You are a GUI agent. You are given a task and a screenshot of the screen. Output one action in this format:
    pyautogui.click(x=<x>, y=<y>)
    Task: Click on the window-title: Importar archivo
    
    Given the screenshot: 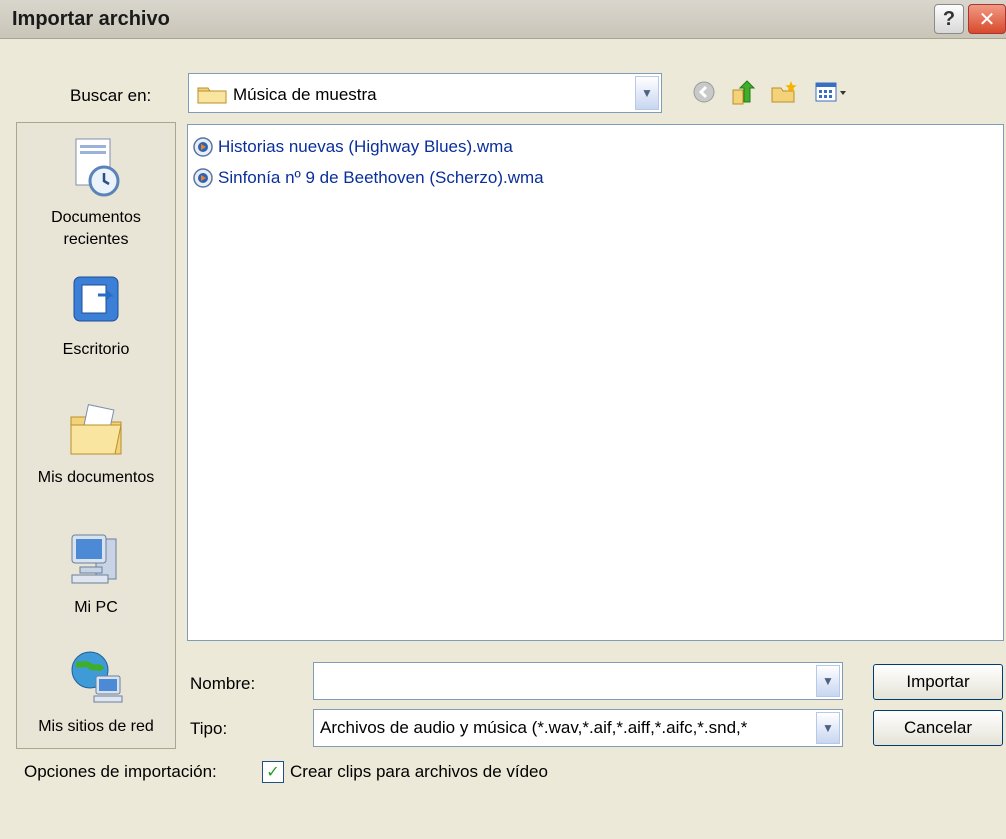 What is the action you would take?
    pyautogui.click(x=91, y=19)
    